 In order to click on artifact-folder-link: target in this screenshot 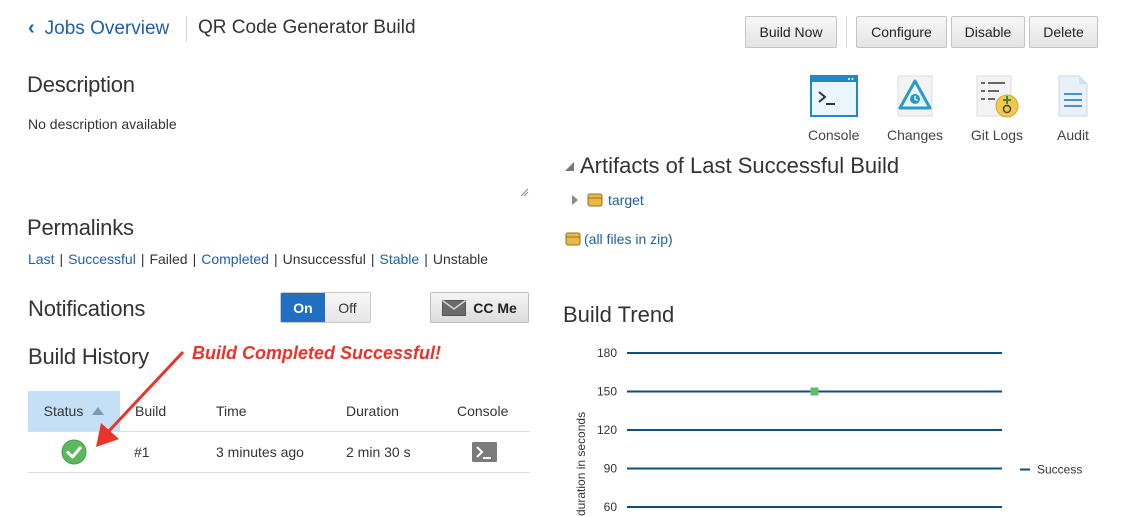, I will do `click(626, 200)`.